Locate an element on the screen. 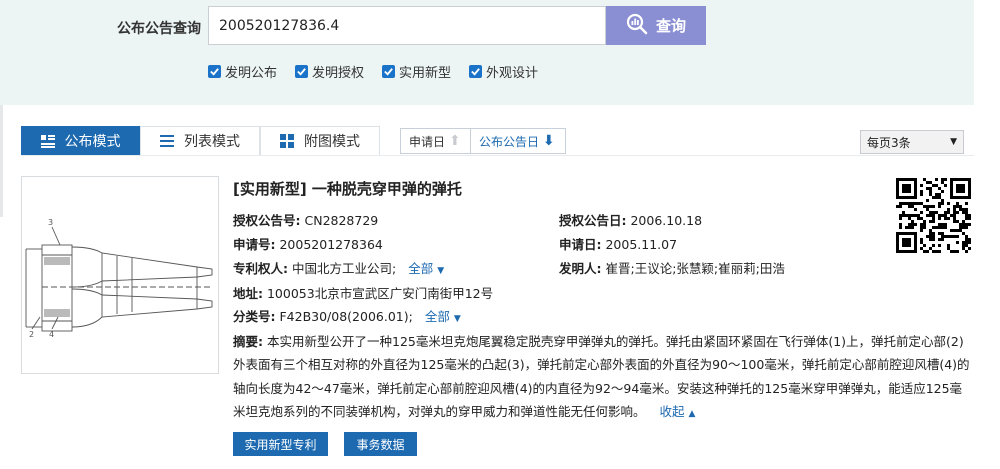  inventor-field: 发明人: 崔晋;王议论;张慧颖;崔丽莉;田浩 is located at coordinates (672, 267).